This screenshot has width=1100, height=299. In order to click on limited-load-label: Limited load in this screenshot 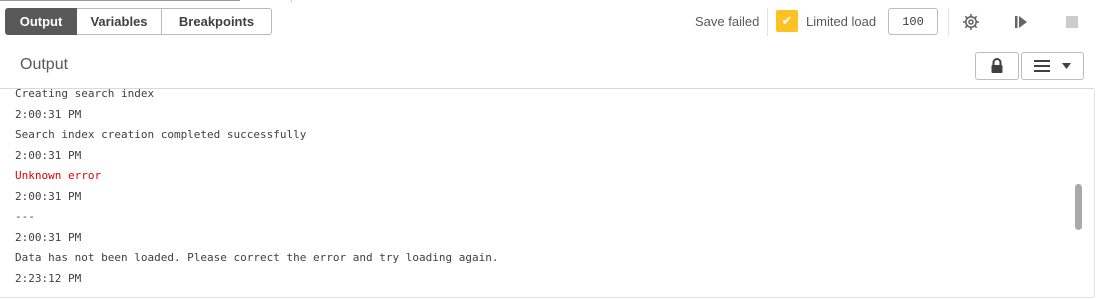, I will do `click(841, 21)`.